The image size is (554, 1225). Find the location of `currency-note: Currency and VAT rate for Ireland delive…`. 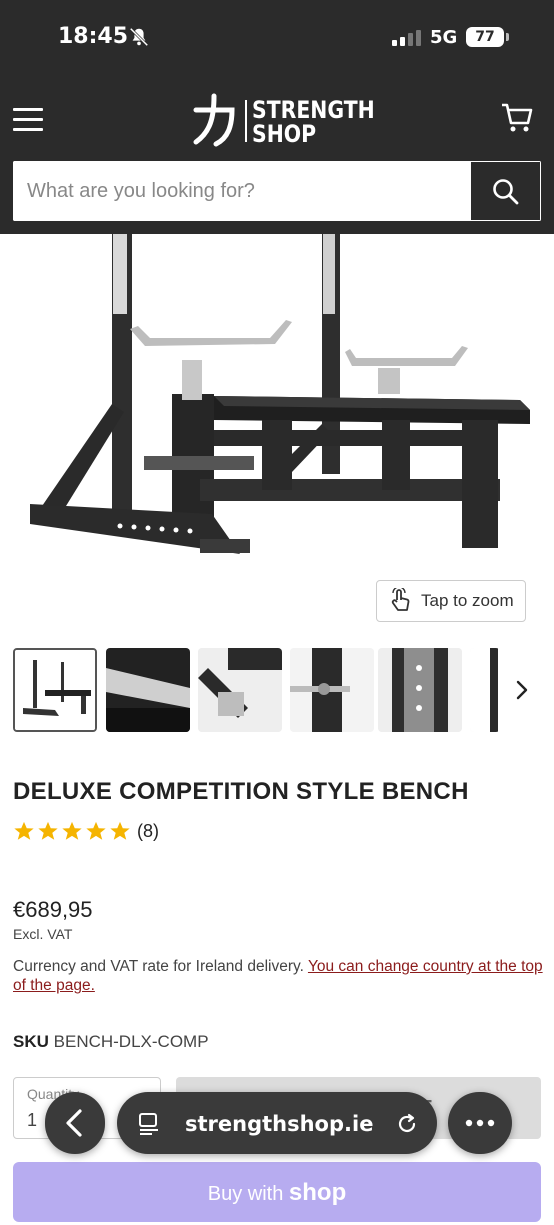

currency-note: Currency and VAT rate for Ireland delive… is located at coordinates (278, 976).